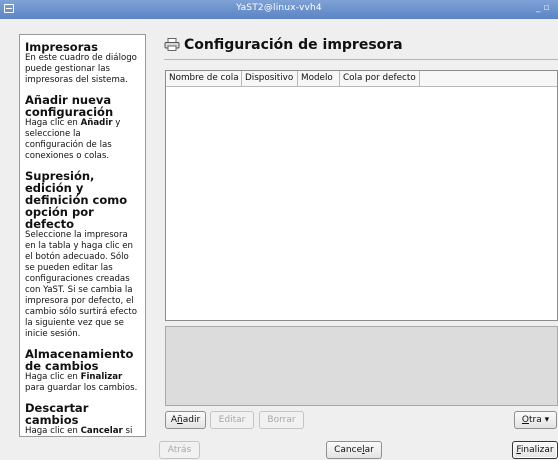 The height and width of the screenshot is (460, 558). Describe the element at coordinates (232, 420) in the screenshot. I see `edit-button: Editar` at that location.